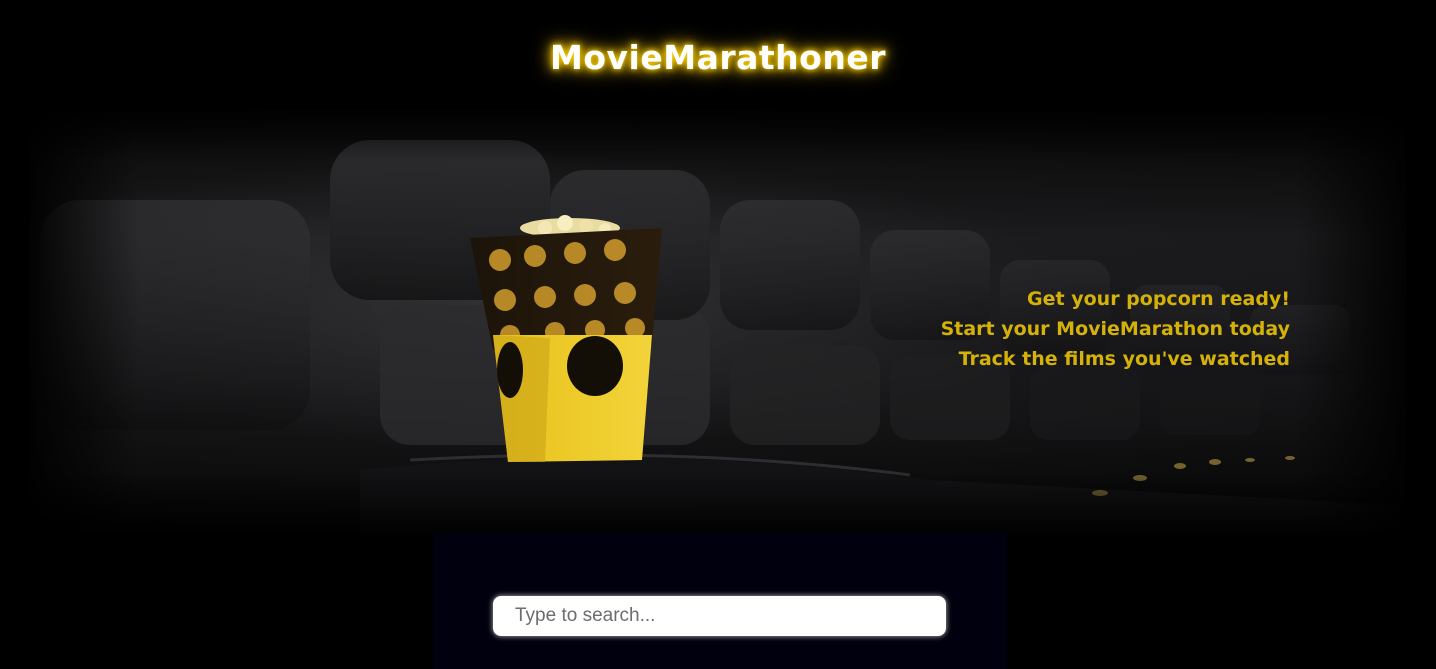  Describe the element at coordinates (718, 57) in the screenshot. I see `site-title: MovieMarathoner` at that location.